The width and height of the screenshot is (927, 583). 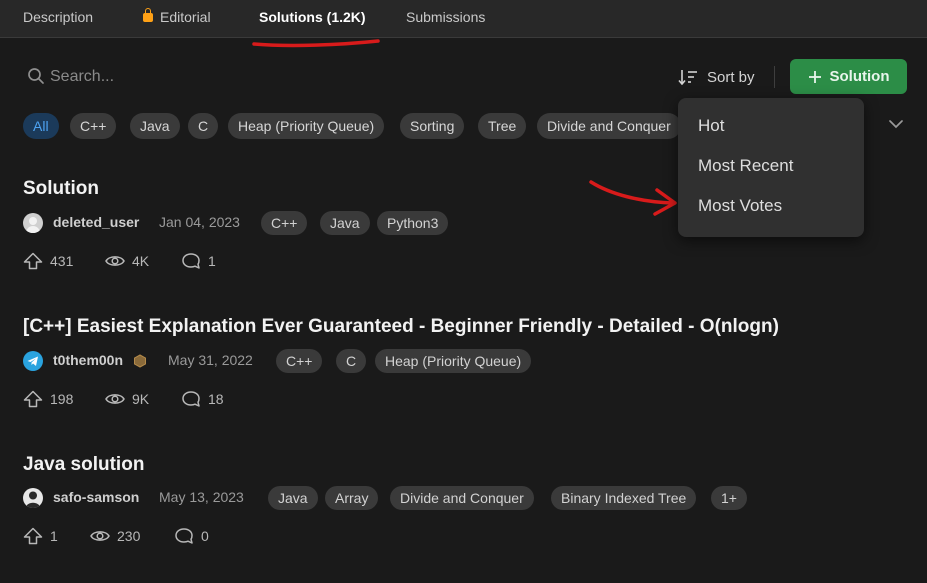 What do you see at coordinates (306, 126) in the screenshot?
I see `filter-chip: Heap (Priority Queue)` at bounding box center [306, 126].